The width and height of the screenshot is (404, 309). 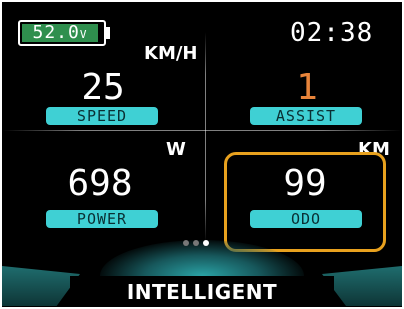 What do you see at coordinates (176, 149) in the screenshot?
I see `power-unit: W` at bounding box center [176, 149].